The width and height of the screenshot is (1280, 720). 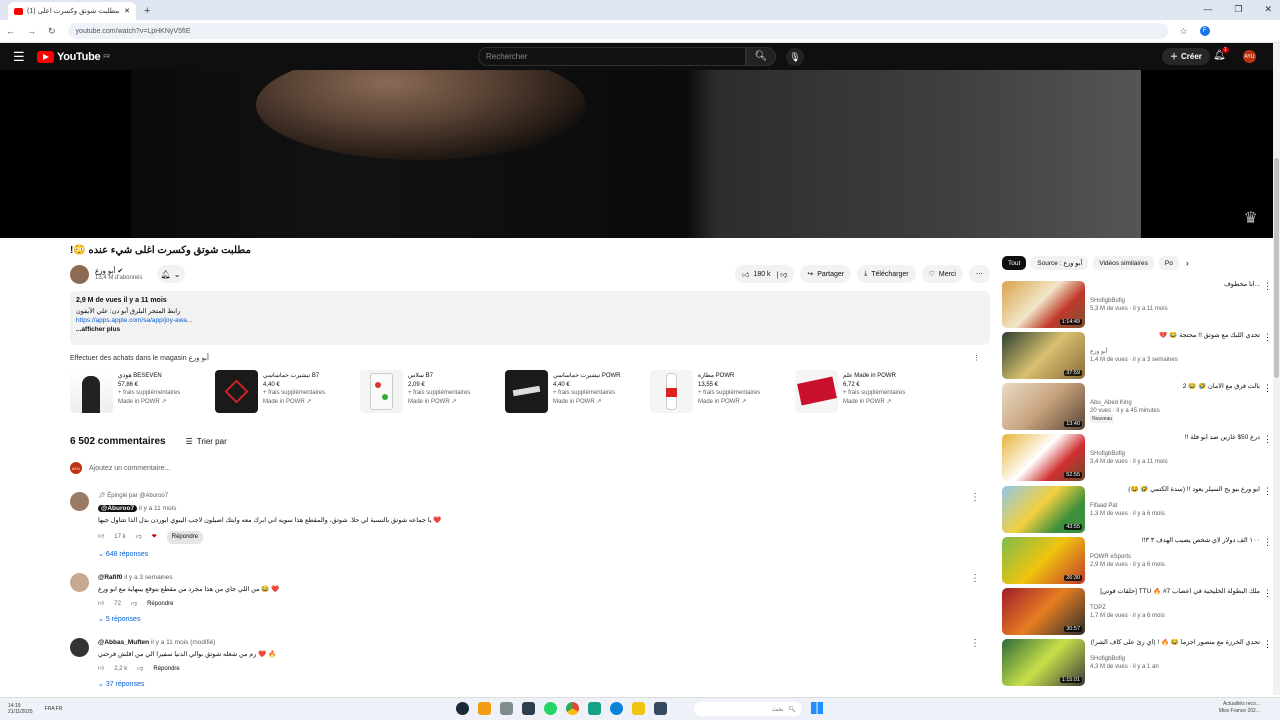 I want to click on search-input: Rechercher, so click(x=612, y=56).